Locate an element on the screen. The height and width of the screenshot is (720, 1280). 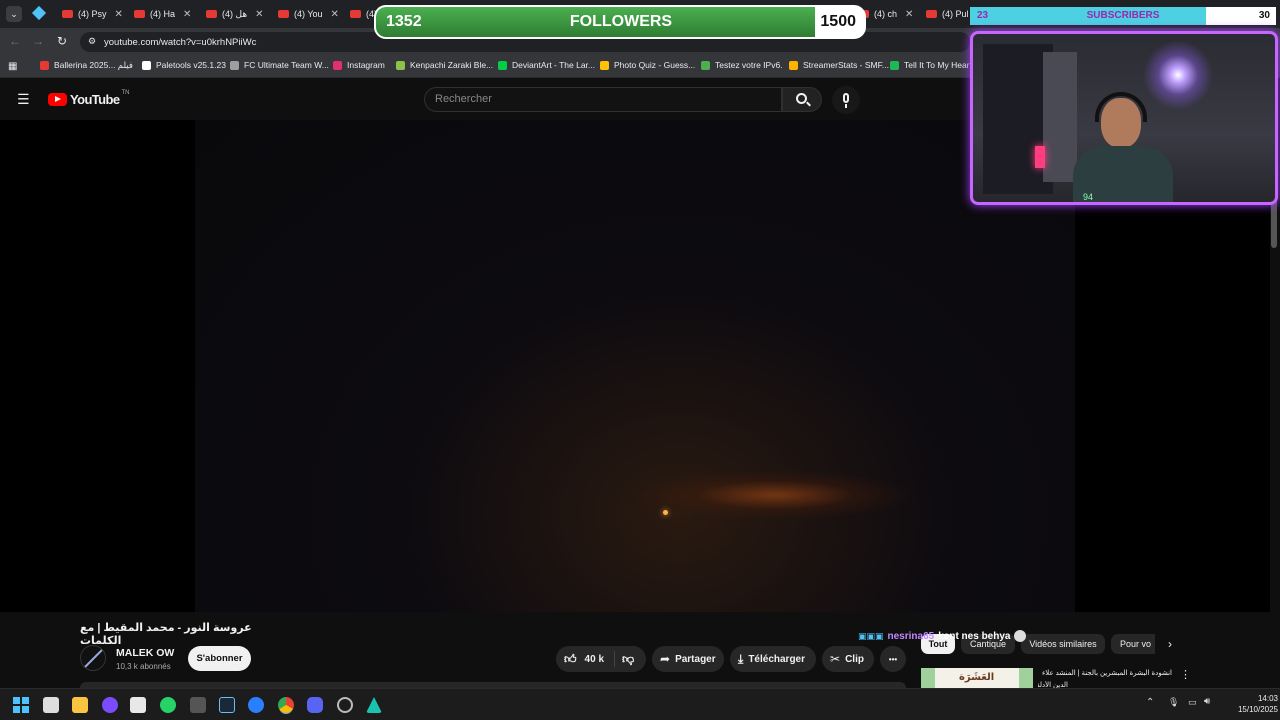
tab-title: (4) ch is located at coordinates (886, 14).